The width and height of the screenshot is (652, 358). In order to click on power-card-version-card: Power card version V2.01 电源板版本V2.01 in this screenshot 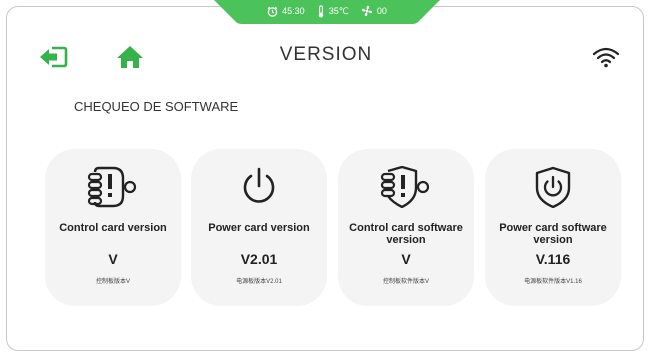, I will do `click(259, 227)`.